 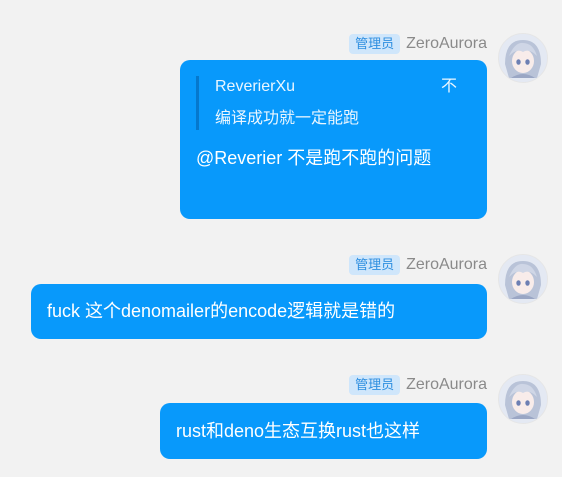 I want to click on reply-preview-tail: 不, so click(x=448, y=86).